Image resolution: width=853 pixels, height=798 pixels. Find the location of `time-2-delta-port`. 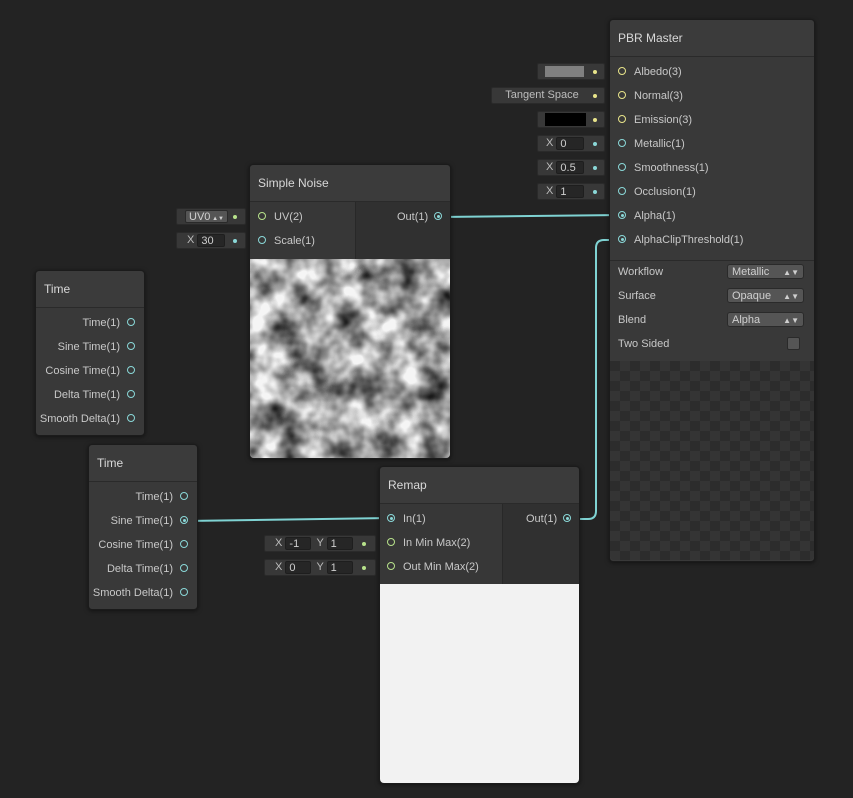

time-2-delta-port is located at coordinates (184, 568).